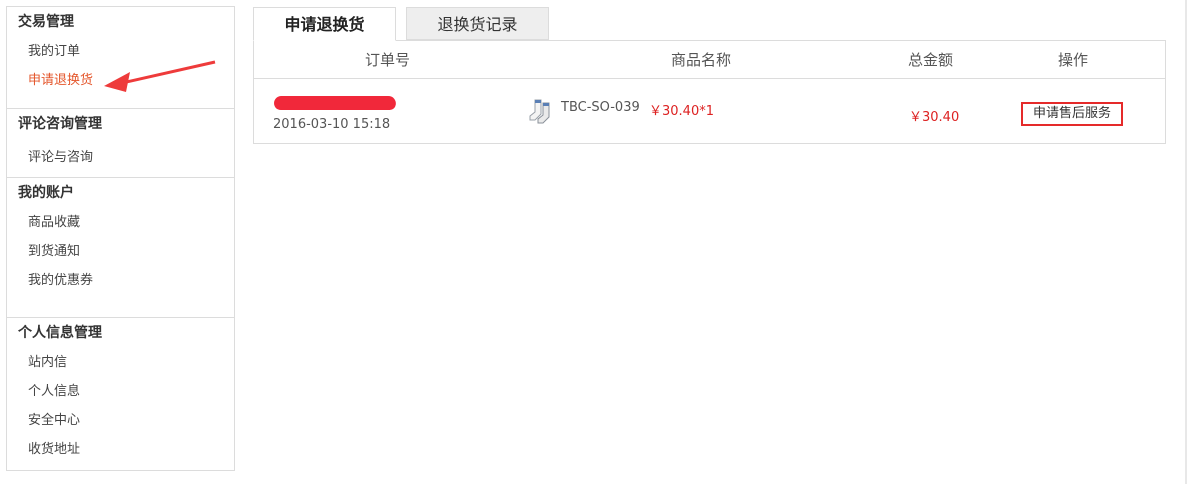 The width and height of the screenshot is (1187, 484). Describe the element at coordinates (546, 104) in the screenshot. I see `sock-right-band` at that location.